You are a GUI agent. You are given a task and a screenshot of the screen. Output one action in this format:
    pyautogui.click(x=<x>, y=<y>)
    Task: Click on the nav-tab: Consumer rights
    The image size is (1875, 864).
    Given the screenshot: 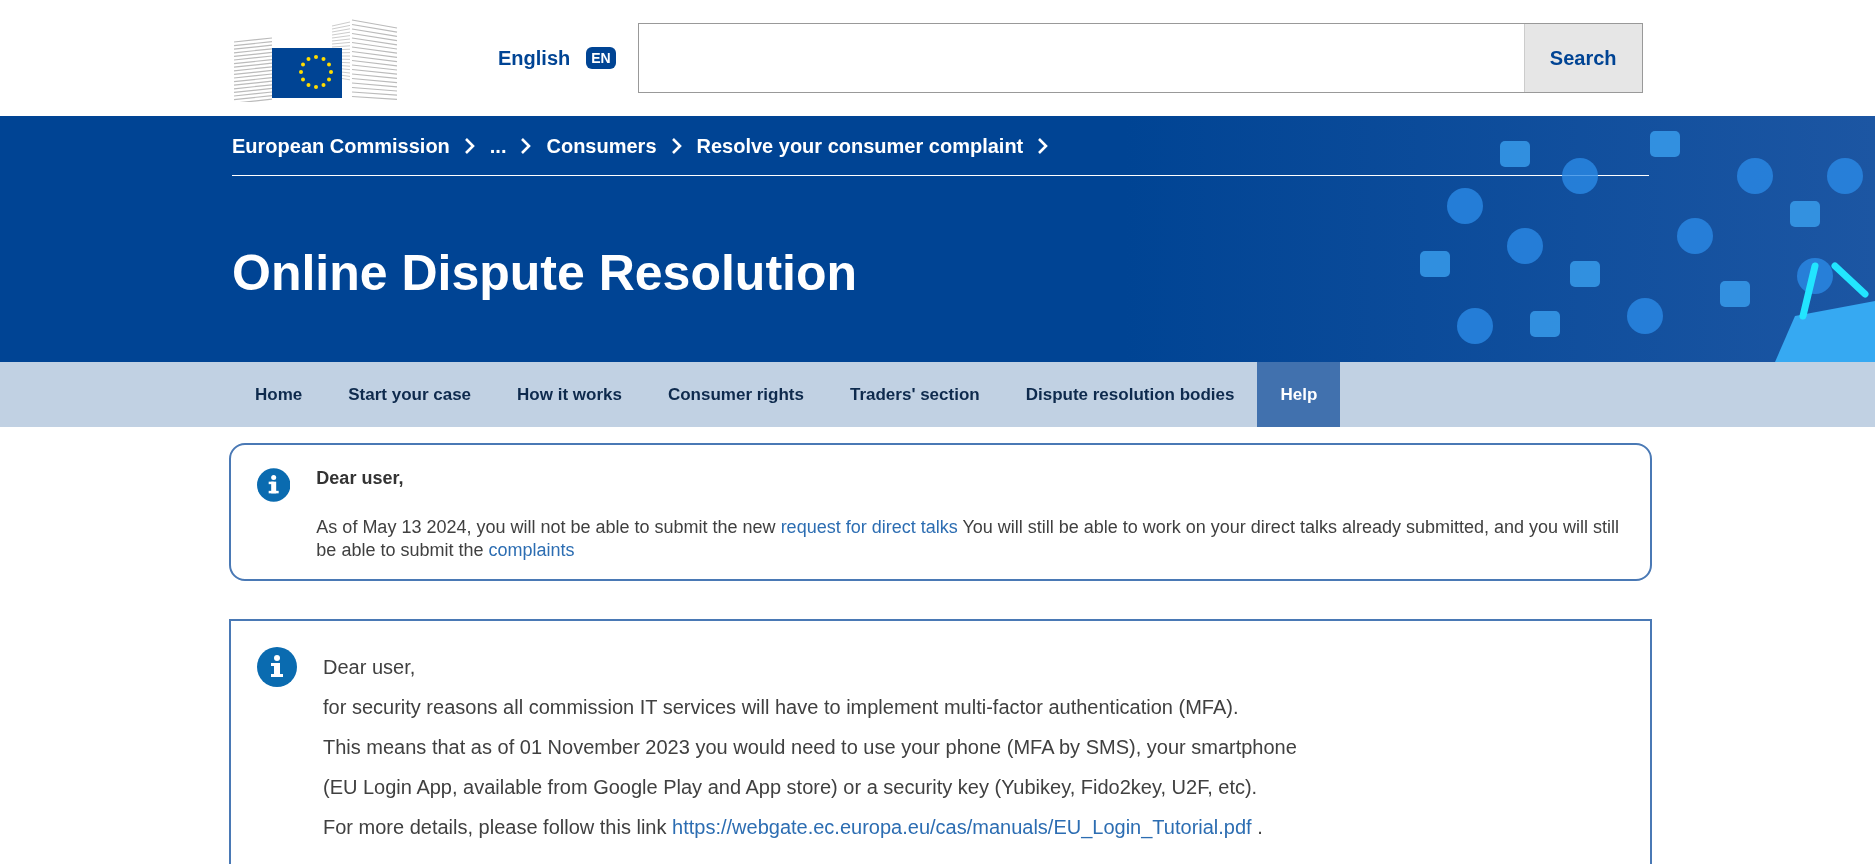 What is the action you would take?
    pyautogui.click(x=735, y=394)
    